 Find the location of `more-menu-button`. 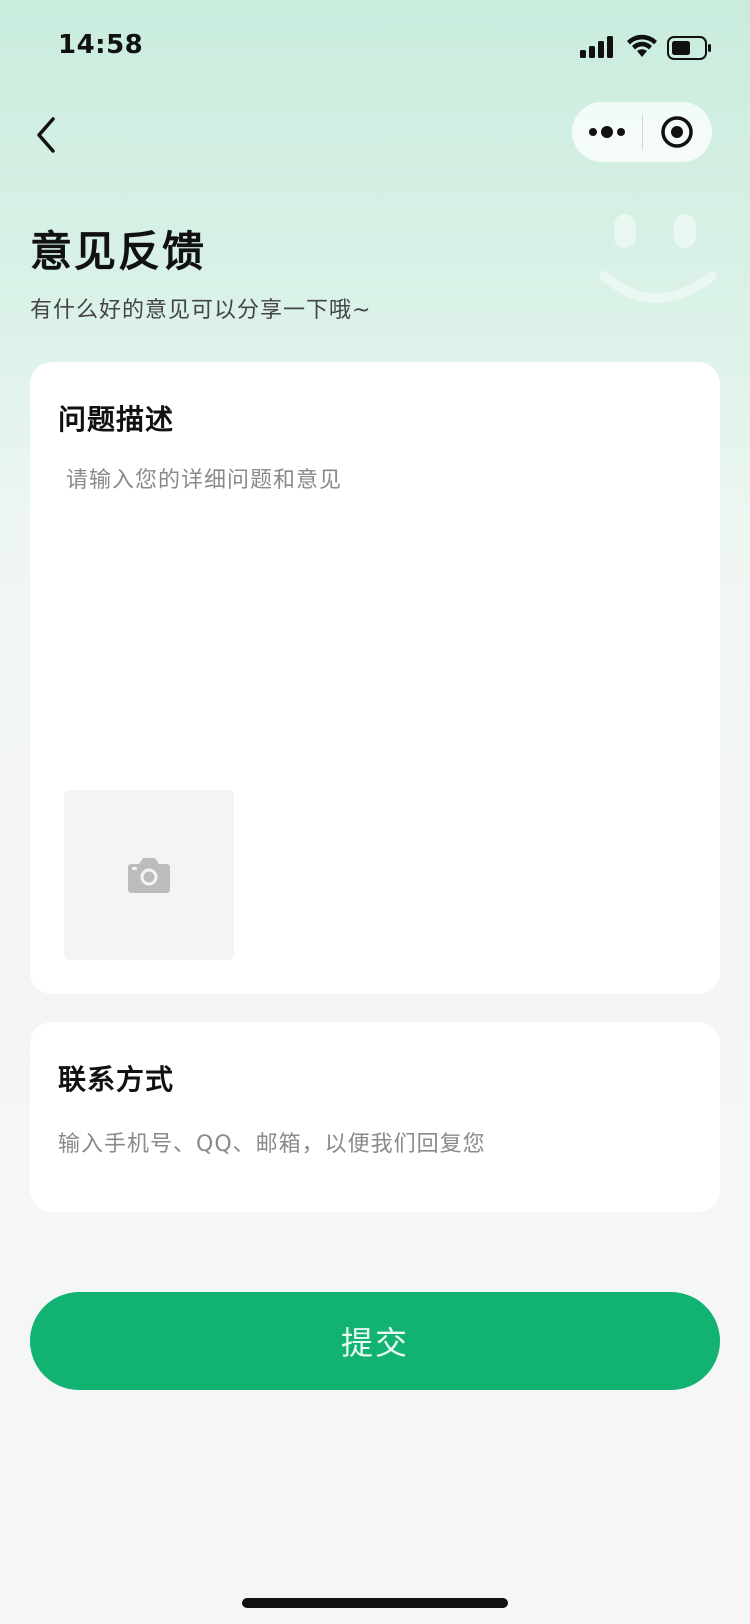

more-menu-button is located at coordinates (607, 132).